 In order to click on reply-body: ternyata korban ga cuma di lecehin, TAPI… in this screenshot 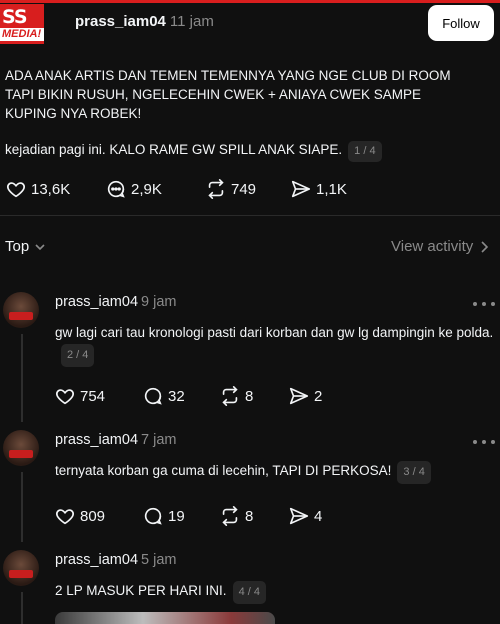, I will do `click(275, 472)`.